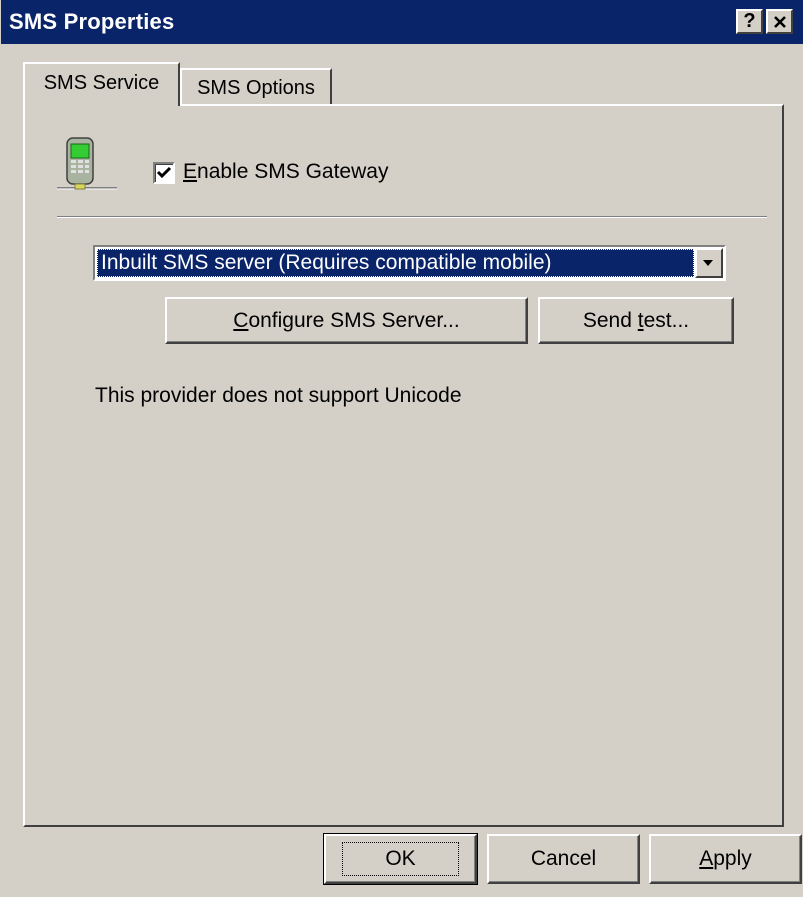 Image resolution: width=803 pixels, height=897 pixels. I want to click on cancel-button: Cancel, so click(563, 859).